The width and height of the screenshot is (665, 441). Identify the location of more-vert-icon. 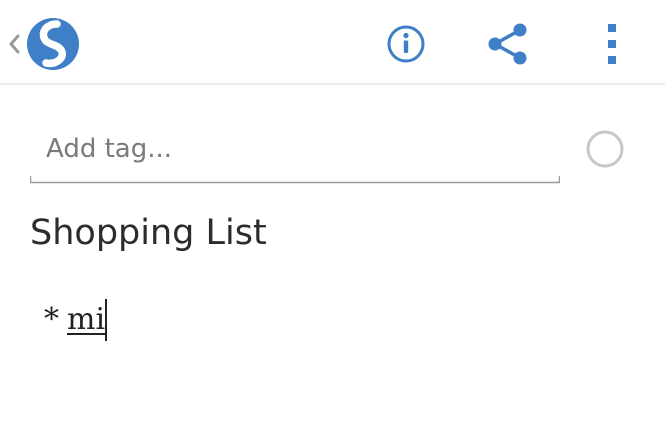
(612, 44).